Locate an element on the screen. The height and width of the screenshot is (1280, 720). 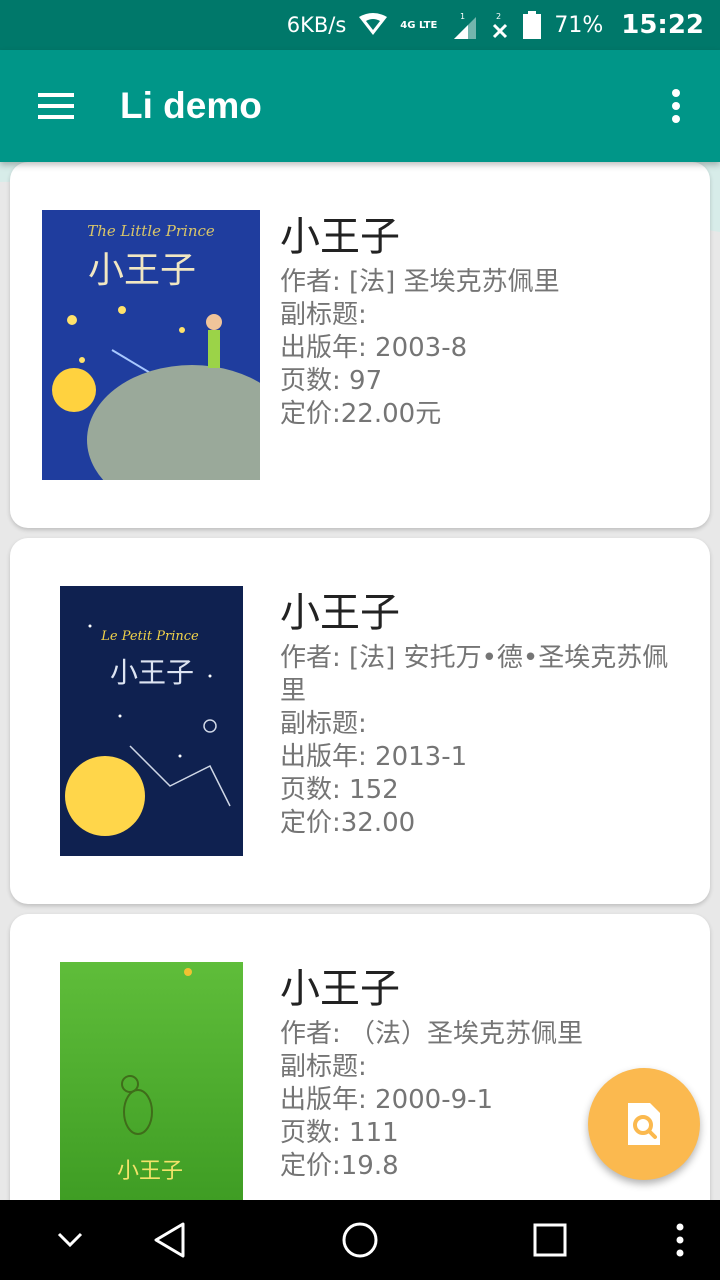
clock: 15:22 is located at coordinates (662, 25).